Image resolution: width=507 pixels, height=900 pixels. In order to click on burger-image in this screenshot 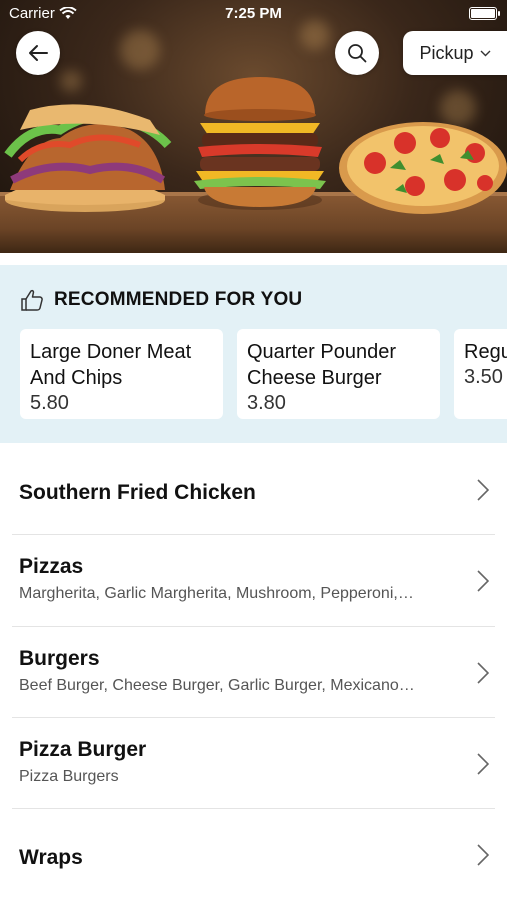, I will do `click(260, 143)`.